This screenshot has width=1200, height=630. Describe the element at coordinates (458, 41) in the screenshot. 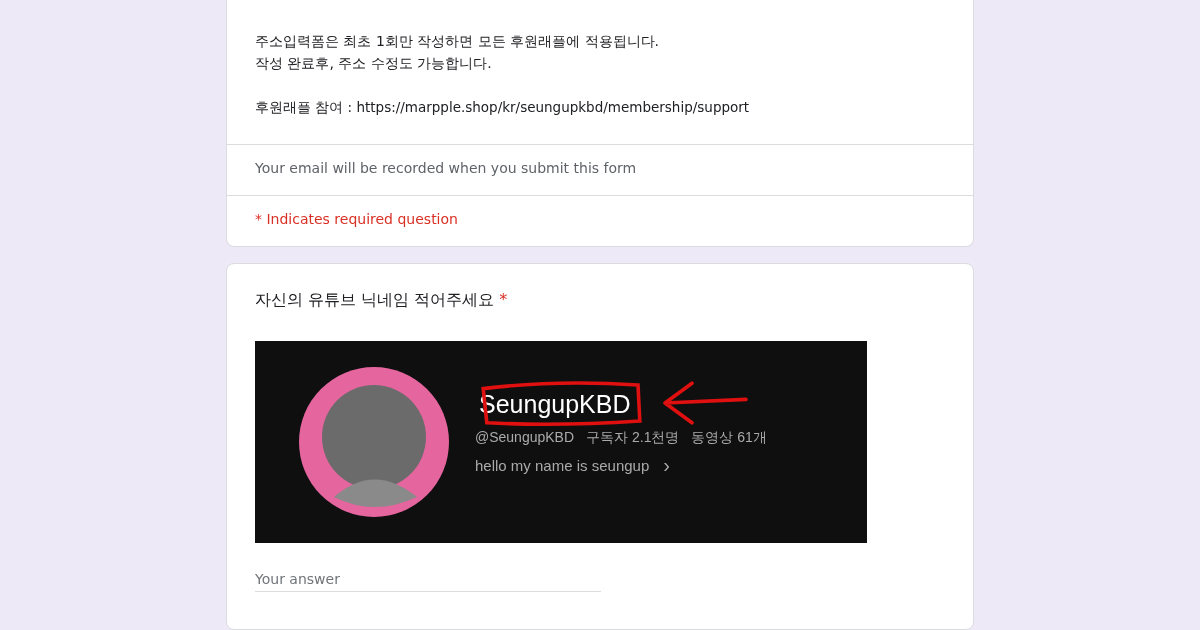

I see `description-text: 주소입력폼은 최초 1회만 작성하면 모든 후원래플에 적용됩니다.` at that location.